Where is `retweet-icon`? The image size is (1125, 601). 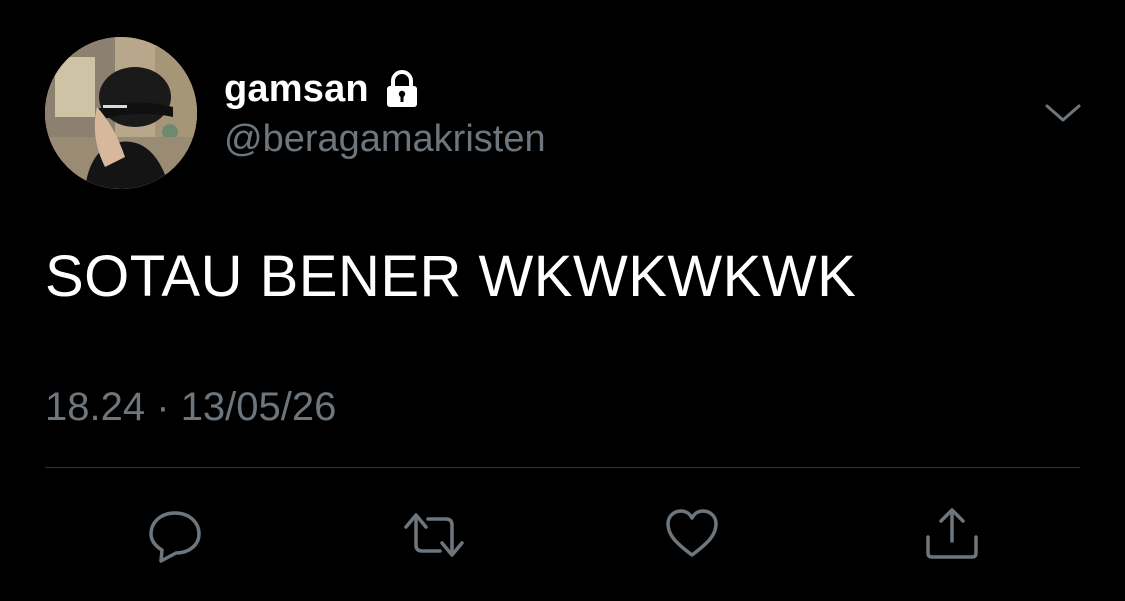 retweet-icon is located at coordinates (433, 535).